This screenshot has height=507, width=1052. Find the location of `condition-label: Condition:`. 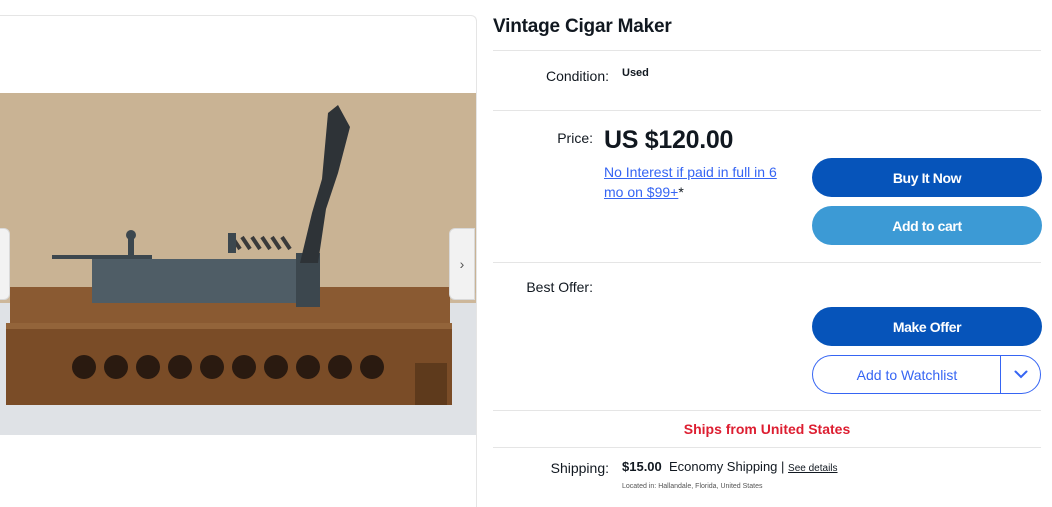

condition-label: Condition: is located at coordinates (577, 76).